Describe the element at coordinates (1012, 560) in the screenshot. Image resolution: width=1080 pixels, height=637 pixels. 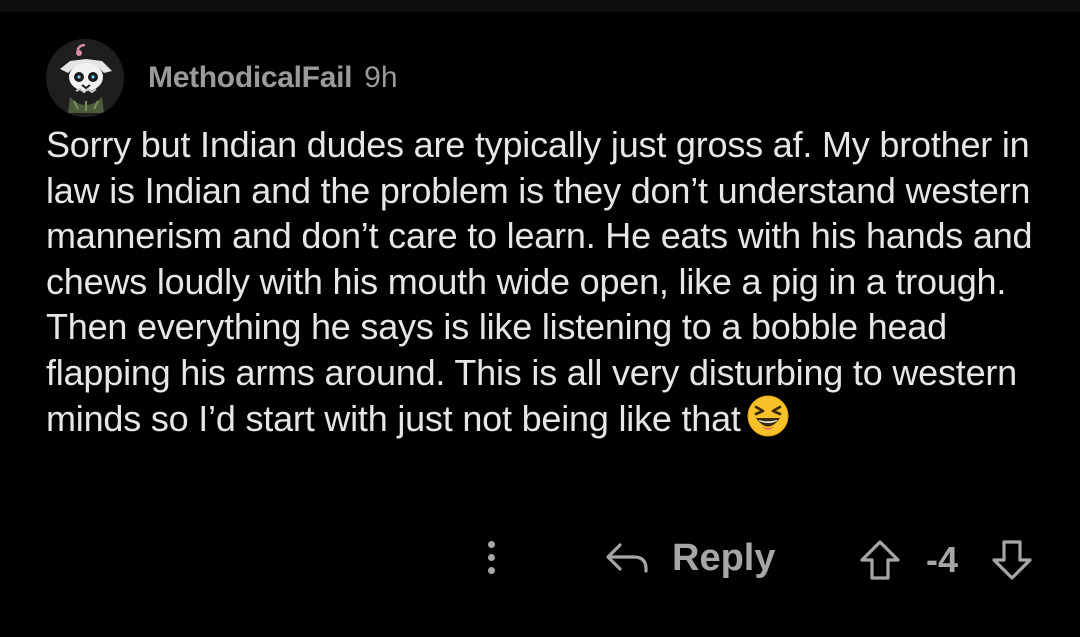
I see `arrow-down-icon` at that location.